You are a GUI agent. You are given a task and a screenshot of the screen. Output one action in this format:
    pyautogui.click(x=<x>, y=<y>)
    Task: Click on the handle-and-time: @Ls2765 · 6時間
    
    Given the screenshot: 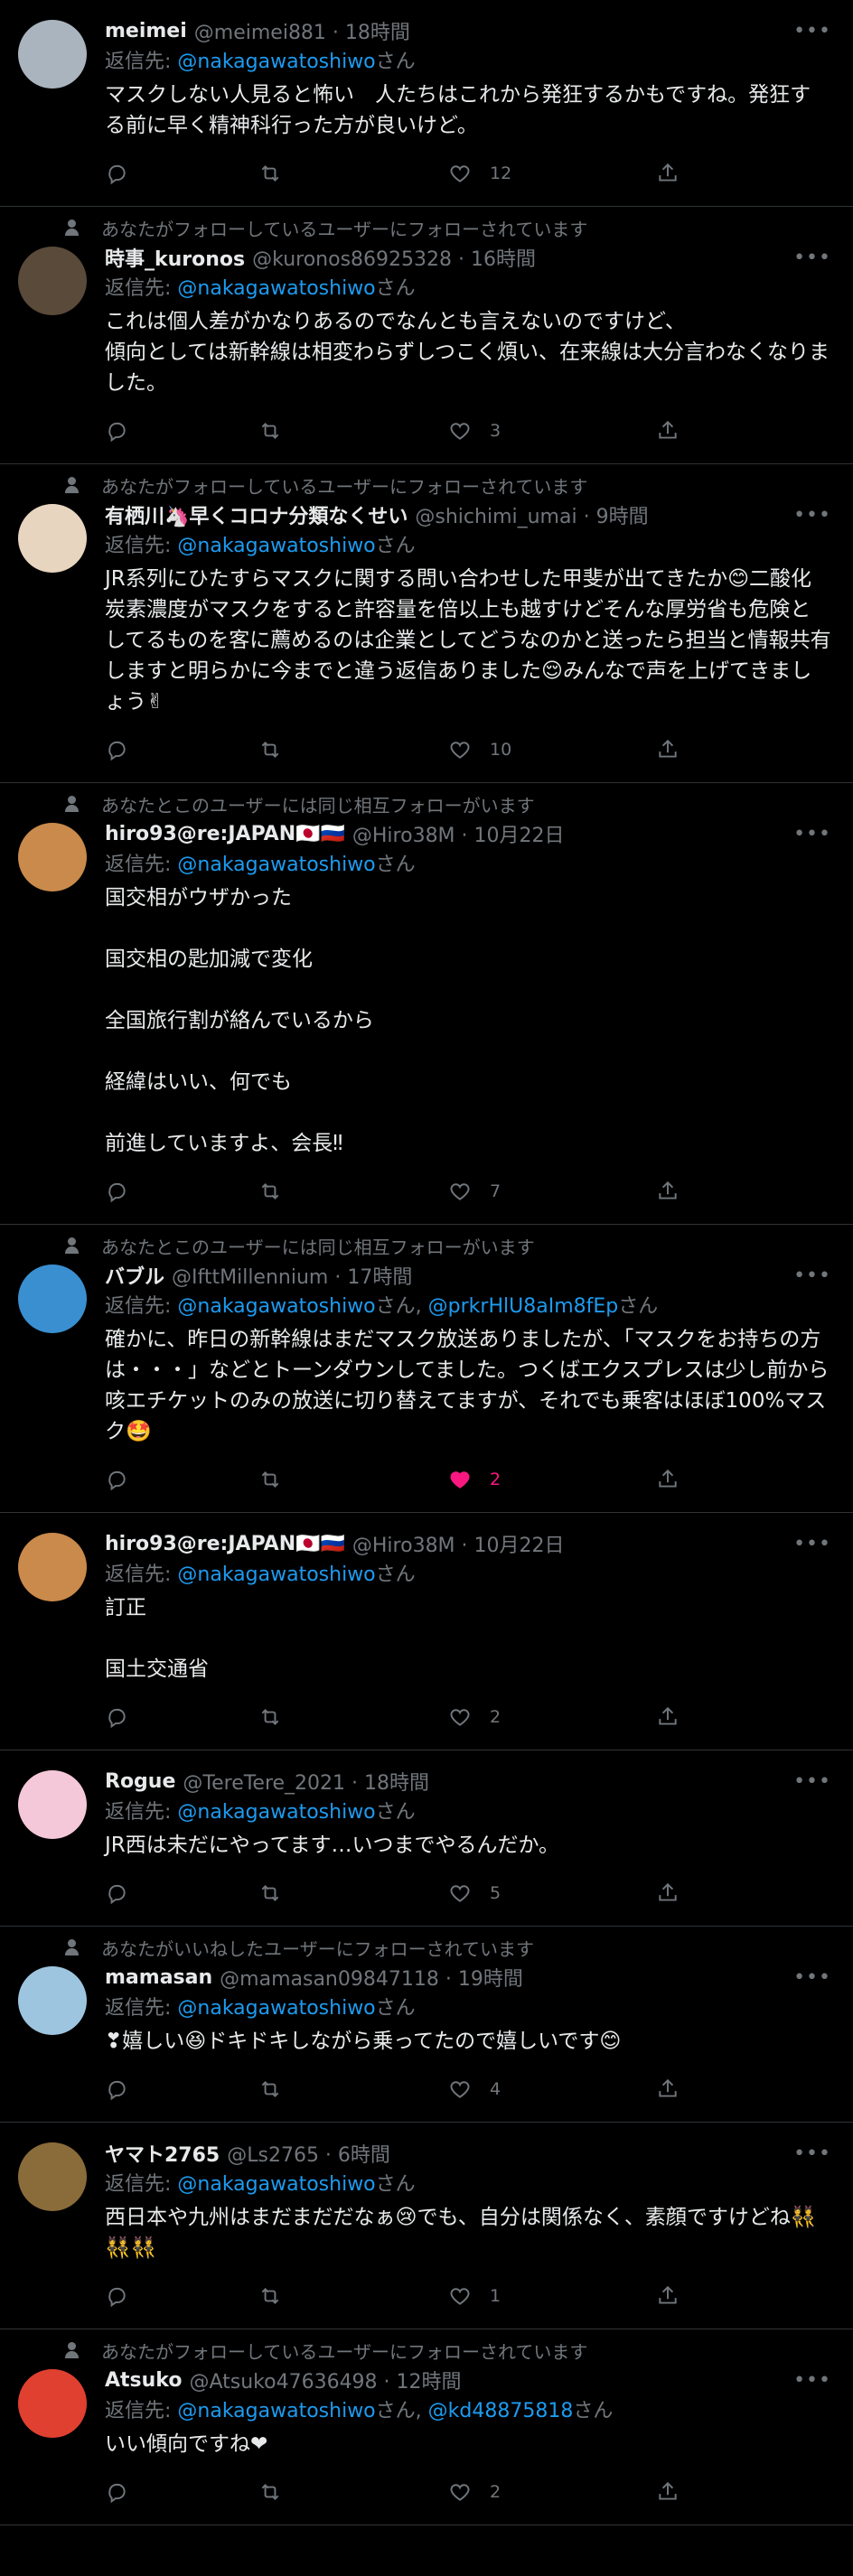 What is the action you would take?
    pyautogui.click(x=308, y=2153)
    